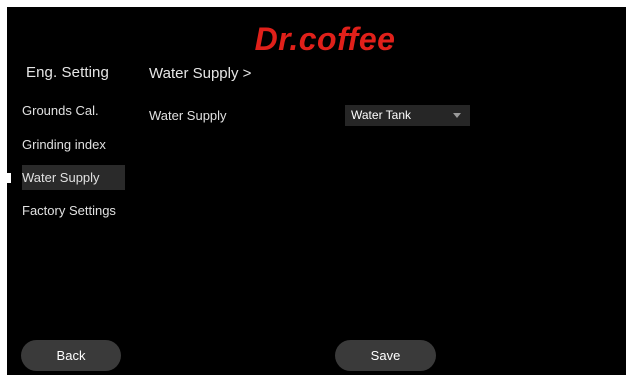 Image resolution: width=633 pixels, height=381 pixels. I want to click on logo-text: Dr.coffee, so click(325, 39).